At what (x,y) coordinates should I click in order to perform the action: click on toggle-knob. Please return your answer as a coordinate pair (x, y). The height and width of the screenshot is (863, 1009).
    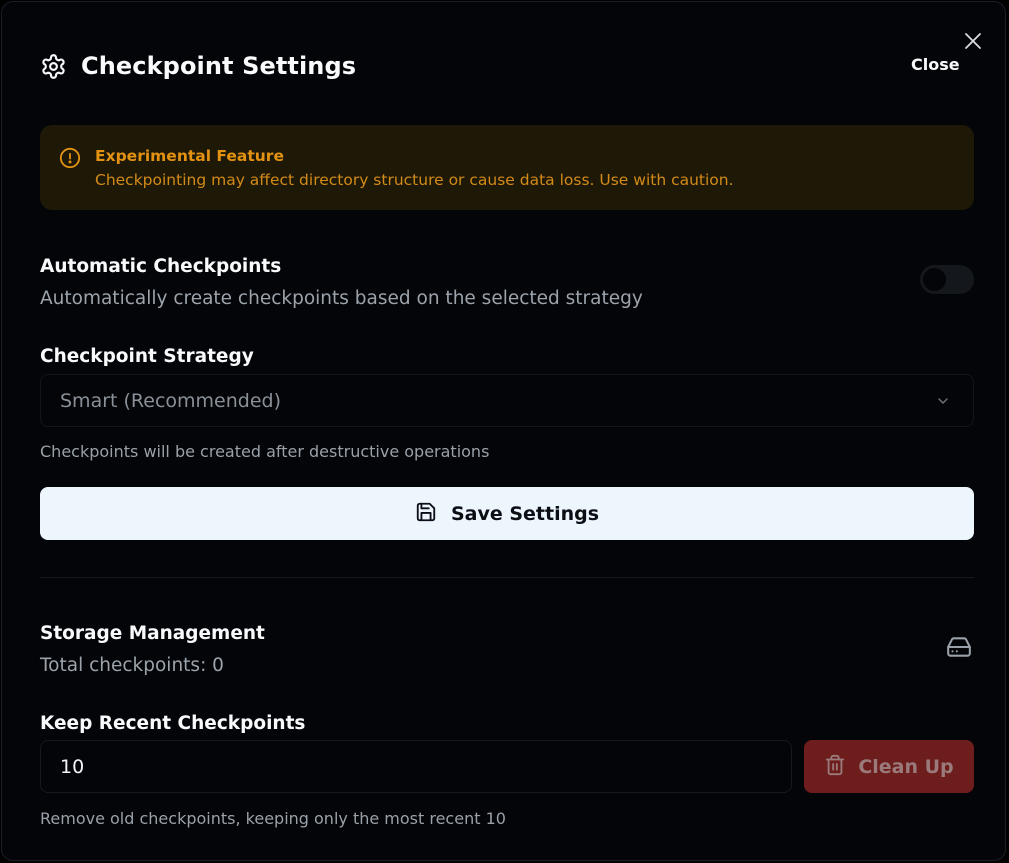
    Looking at the image, I should click on (934, 279).